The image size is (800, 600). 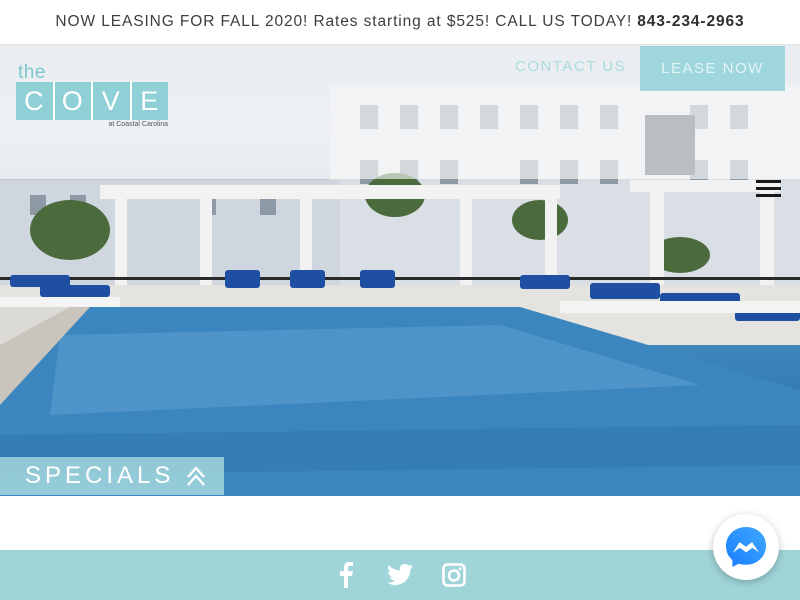 What do you see at coordinates (138, 124) in the screenshot?
I see `logo-subtitle: at Coastal Carolina` at bounding box center [138, 124].